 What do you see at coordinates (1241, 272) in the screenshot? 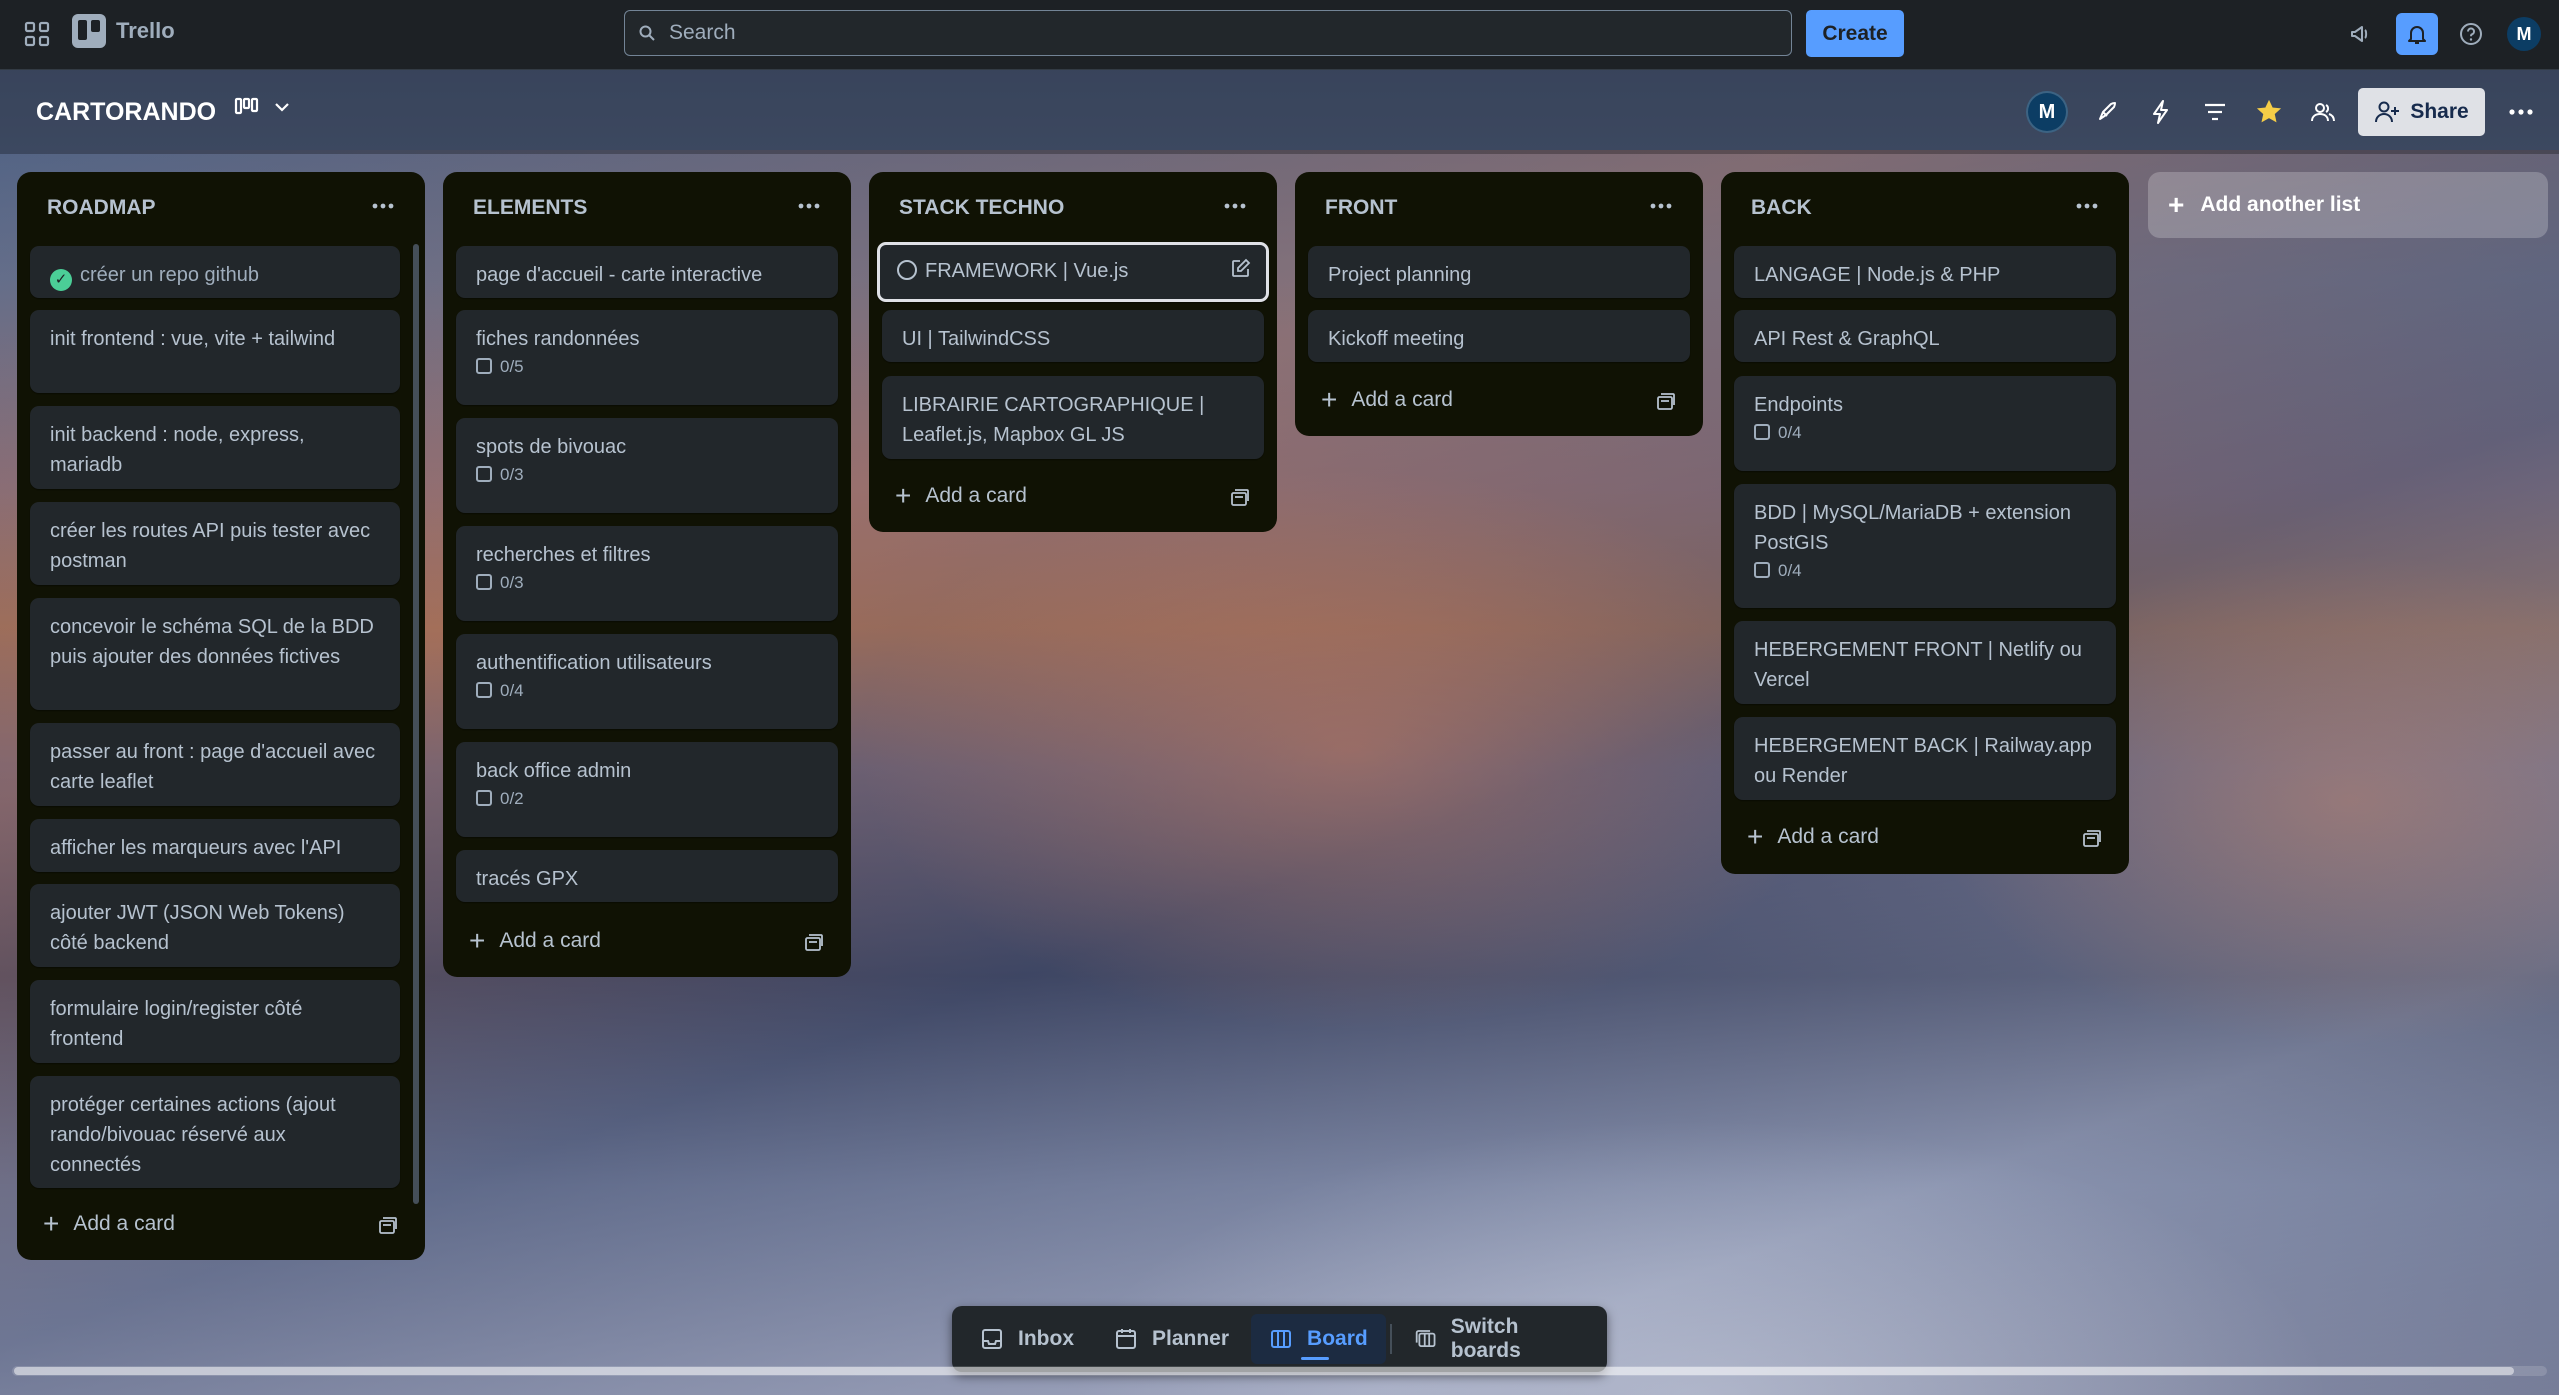
I see `edit-pencil-icon` at bounding box center [1241, 272].